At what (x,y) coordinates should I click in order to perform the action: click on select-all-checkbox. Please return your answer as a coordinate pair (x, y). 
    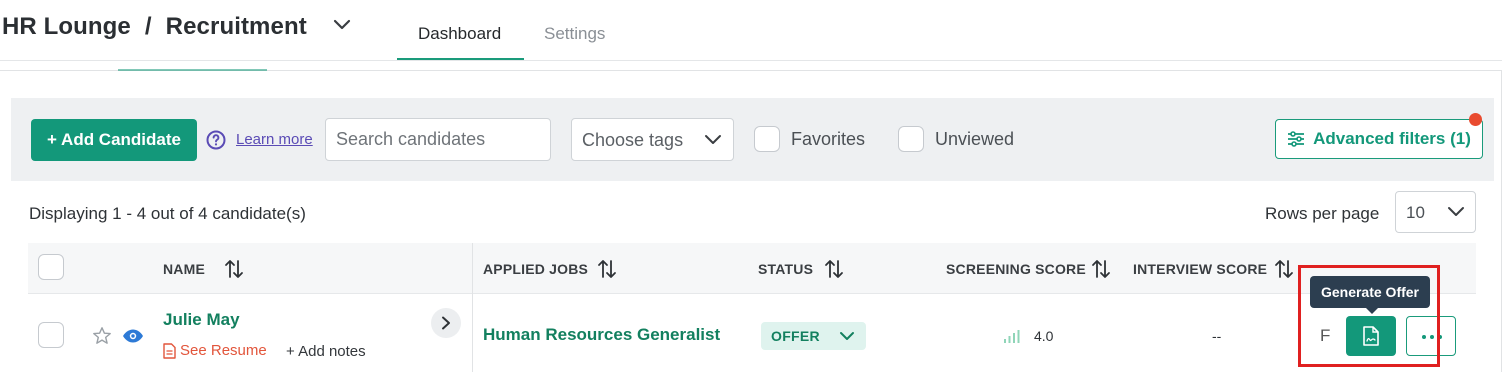
    Looking at the image, I should click on (51, 267).